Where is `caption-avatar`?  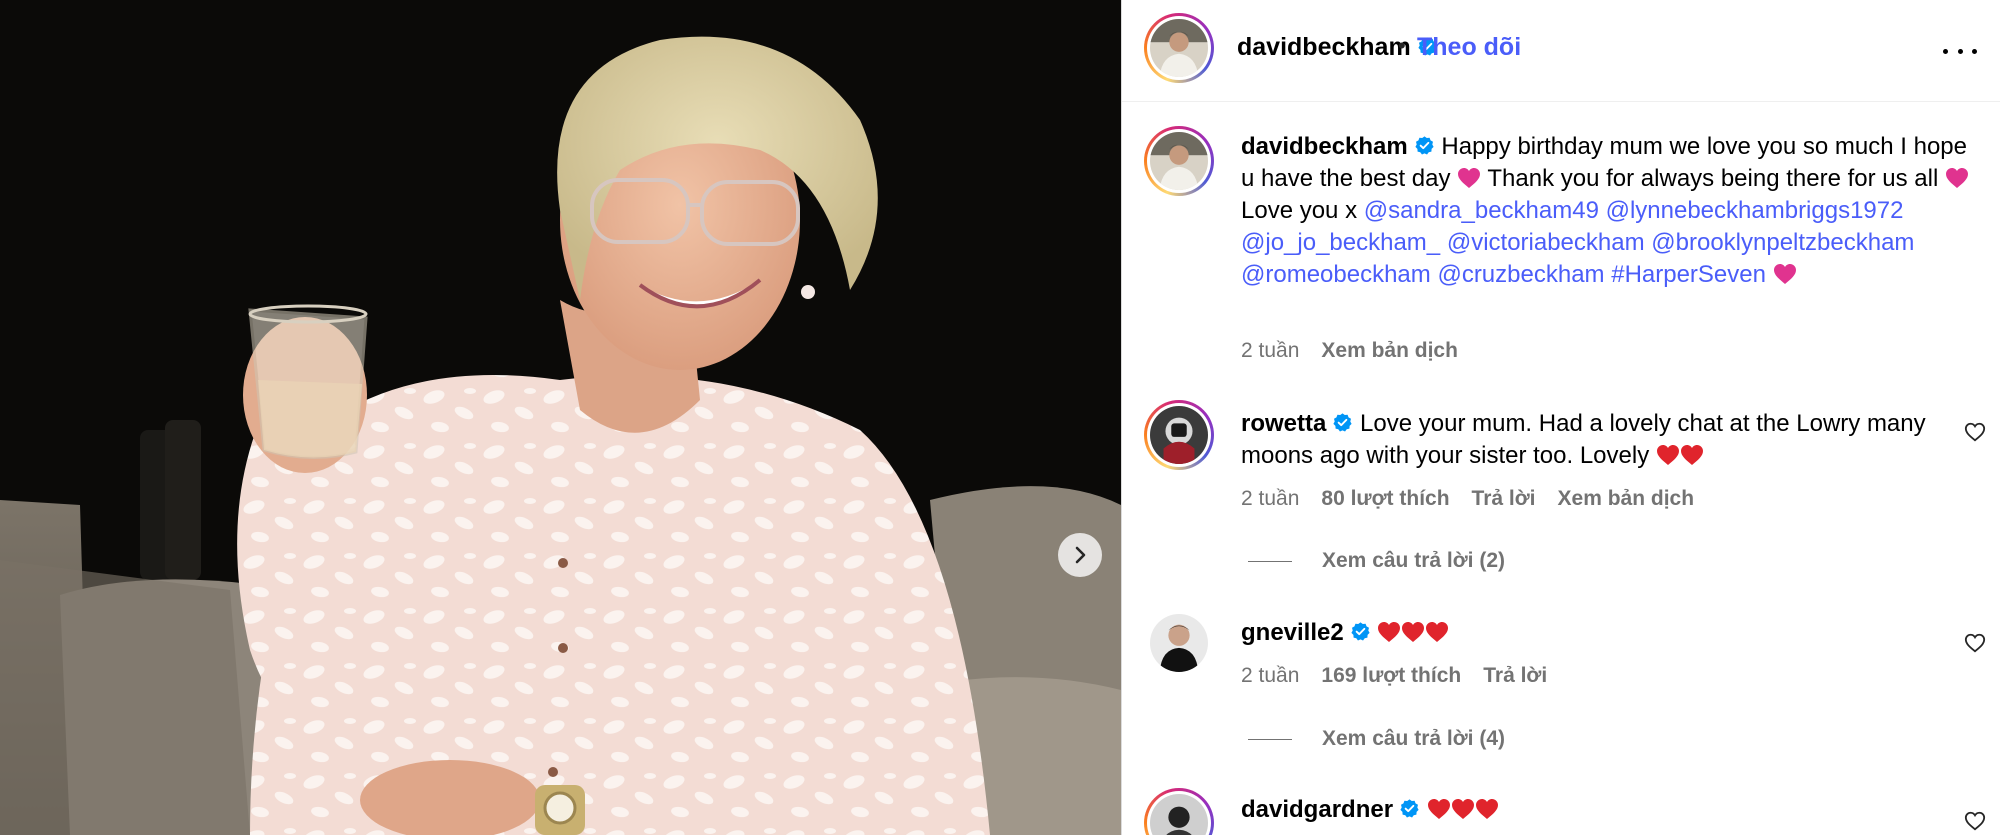 caption-avatar is located at coordinates (1179, 161).